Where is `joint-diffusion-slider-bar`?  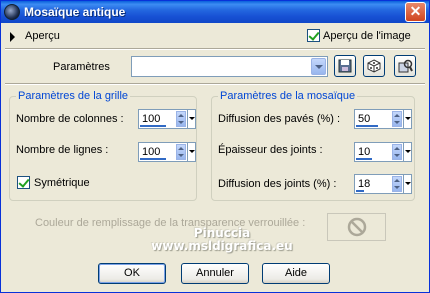
joint-diffusion-slider-bar is located at coordinates (360, 191).